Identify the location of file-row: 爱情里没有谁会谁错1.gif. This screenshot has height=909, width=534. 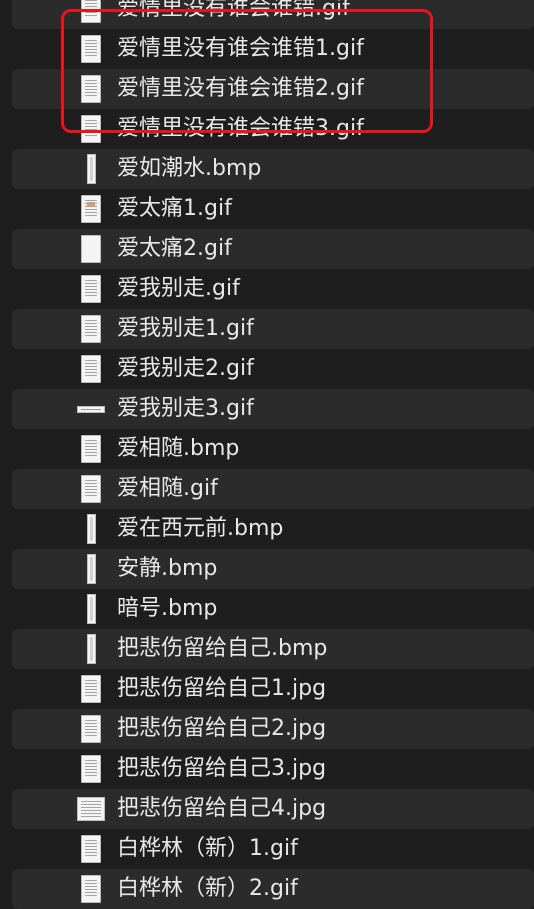
(267, 49).